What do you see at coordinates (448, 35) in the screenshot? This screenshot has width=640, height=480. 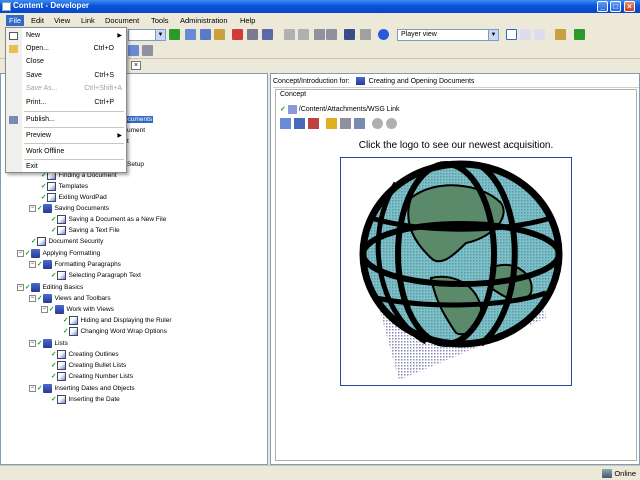 I see `view-select: Player view ▼` at bounding box center [448, 35].